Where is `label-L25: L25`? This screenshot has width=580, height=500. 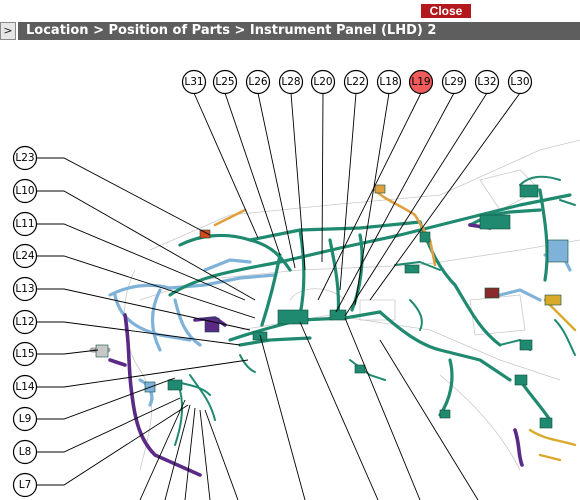
label-L25: L25 is located at coordinates (225, 82).